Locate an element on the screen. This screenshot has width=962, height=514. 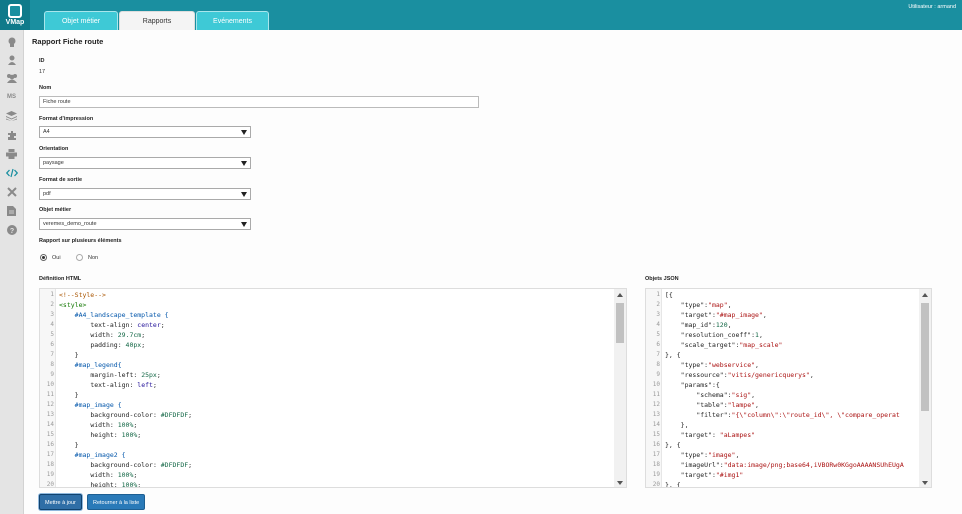
code-icon is located at coordinates (11, 172).